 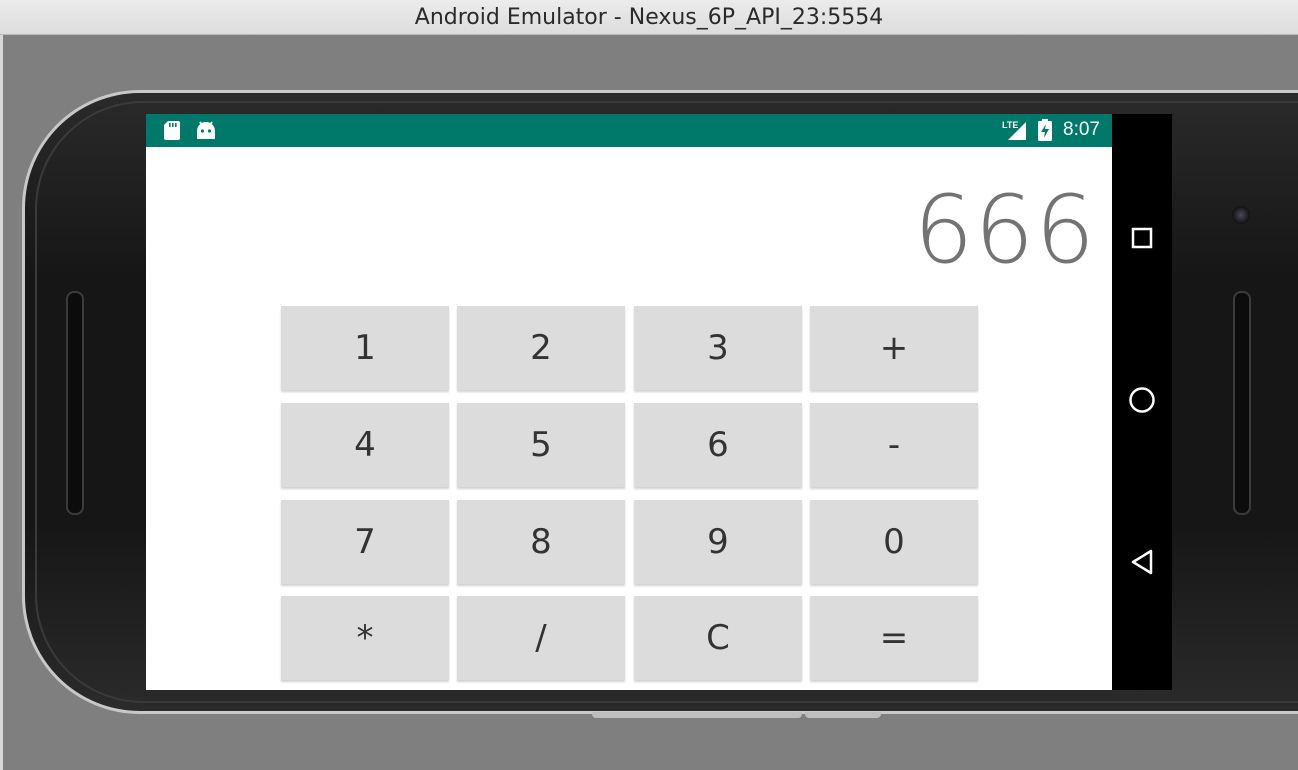 What do you see at coordinates (718, 348) in the screenshot?
I see `key-3: 3` at bounding box center [718, 348].